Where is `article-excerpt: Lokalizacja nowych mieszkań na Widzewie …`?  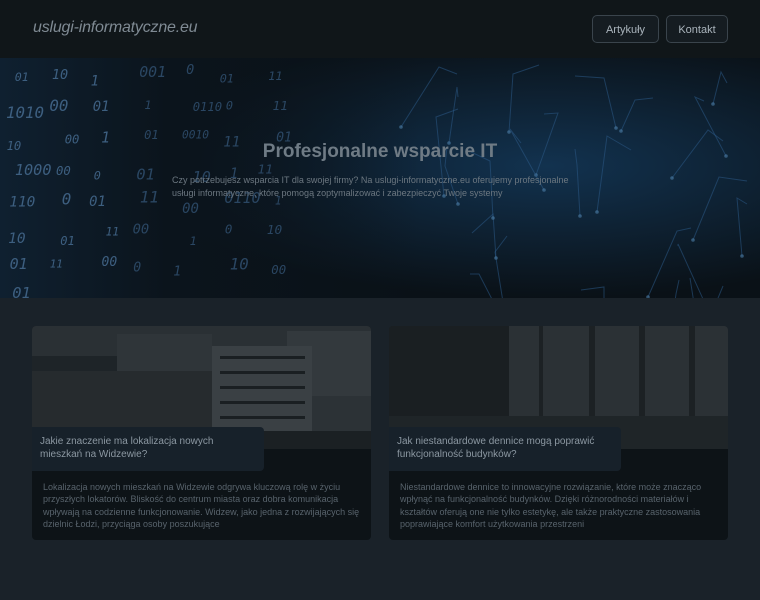
article-excerpt: Lokalizacja nowych mieszkań na Widzewie … is located at coordinates (201, 505).